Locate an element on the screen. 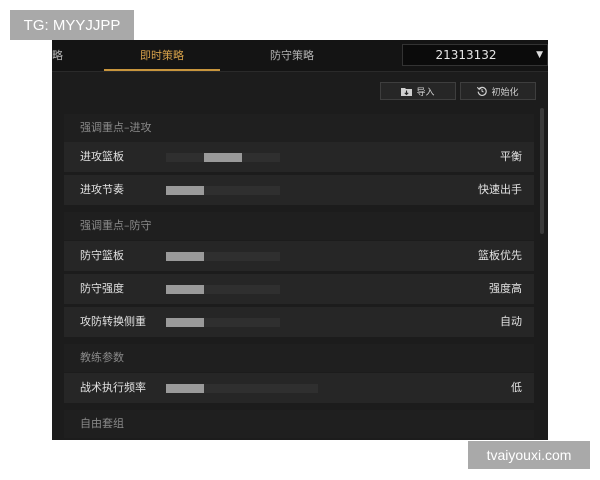 Image resolution: width=600 pixels, height=480 pixels. setting-row-tactic-frequency: 战术执行频率 低 is located at coordinates (299, 388).